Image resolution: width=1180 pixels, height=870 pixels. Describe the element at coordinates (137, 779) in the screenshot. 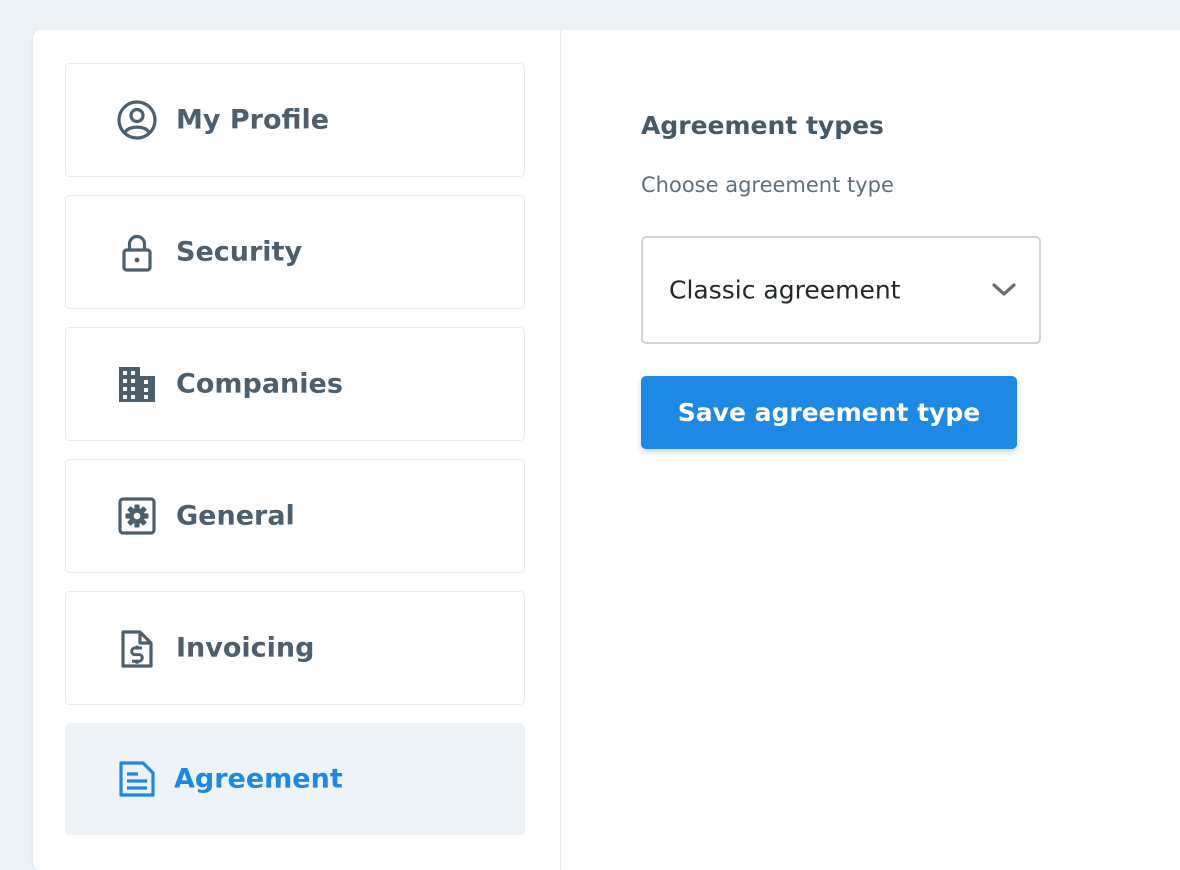

I see `document-icon` at that location.